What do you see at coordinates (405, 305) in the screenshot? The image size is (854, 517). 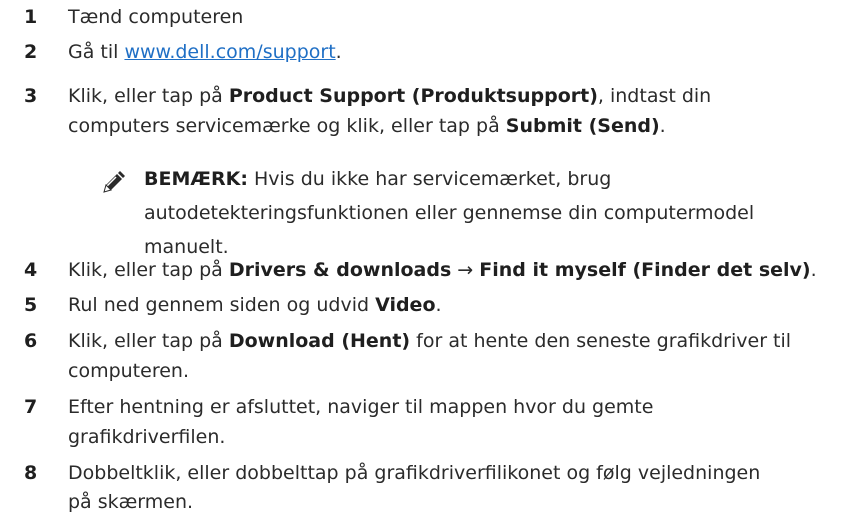 I see `bold-term: Video` at bounding box center [405, 305].